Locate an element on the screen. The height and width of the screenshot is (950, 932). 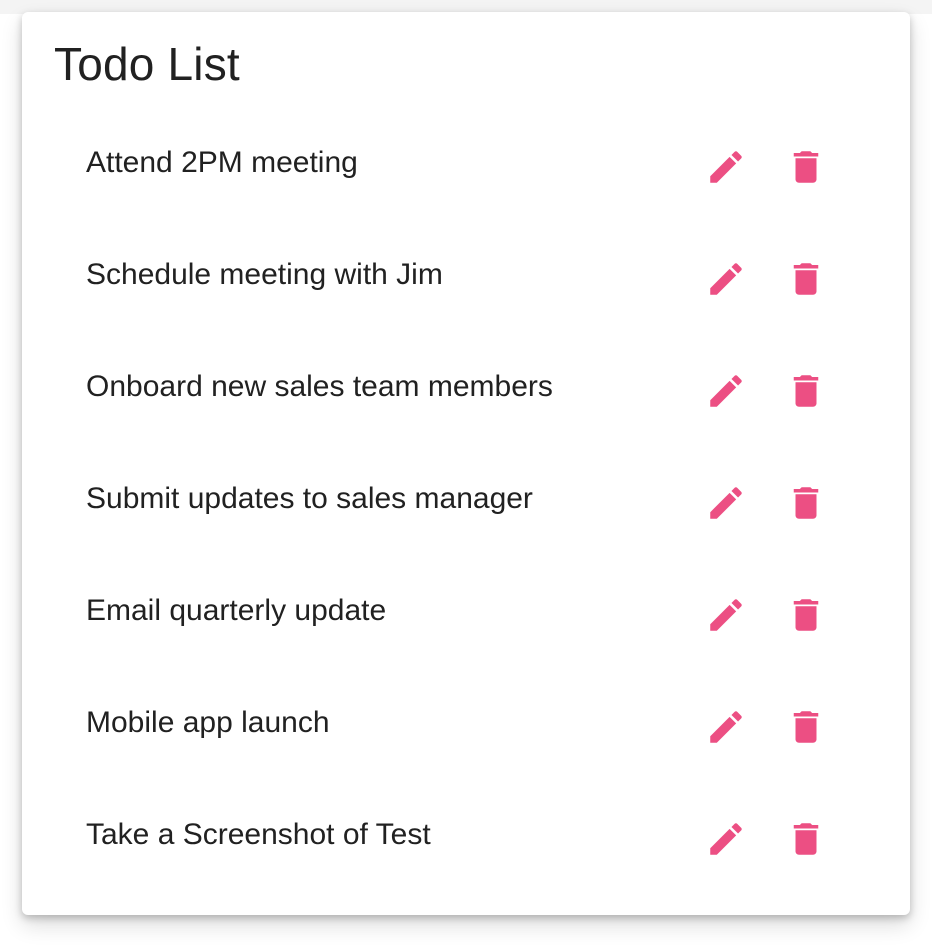
todo-item: Schedule meeting with Jim is located at coordinates (466, 276).